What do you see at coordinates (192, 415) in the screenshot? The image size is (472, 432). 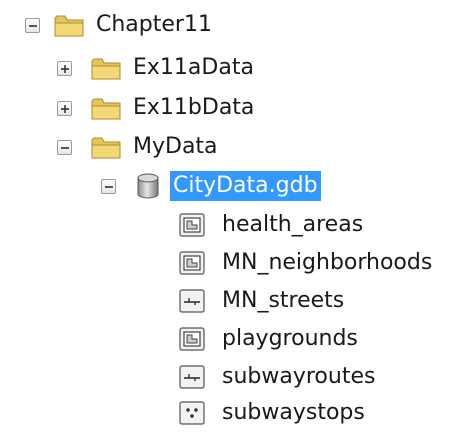 I see `point-feature-class-icon` at bounding box center [192, 415].